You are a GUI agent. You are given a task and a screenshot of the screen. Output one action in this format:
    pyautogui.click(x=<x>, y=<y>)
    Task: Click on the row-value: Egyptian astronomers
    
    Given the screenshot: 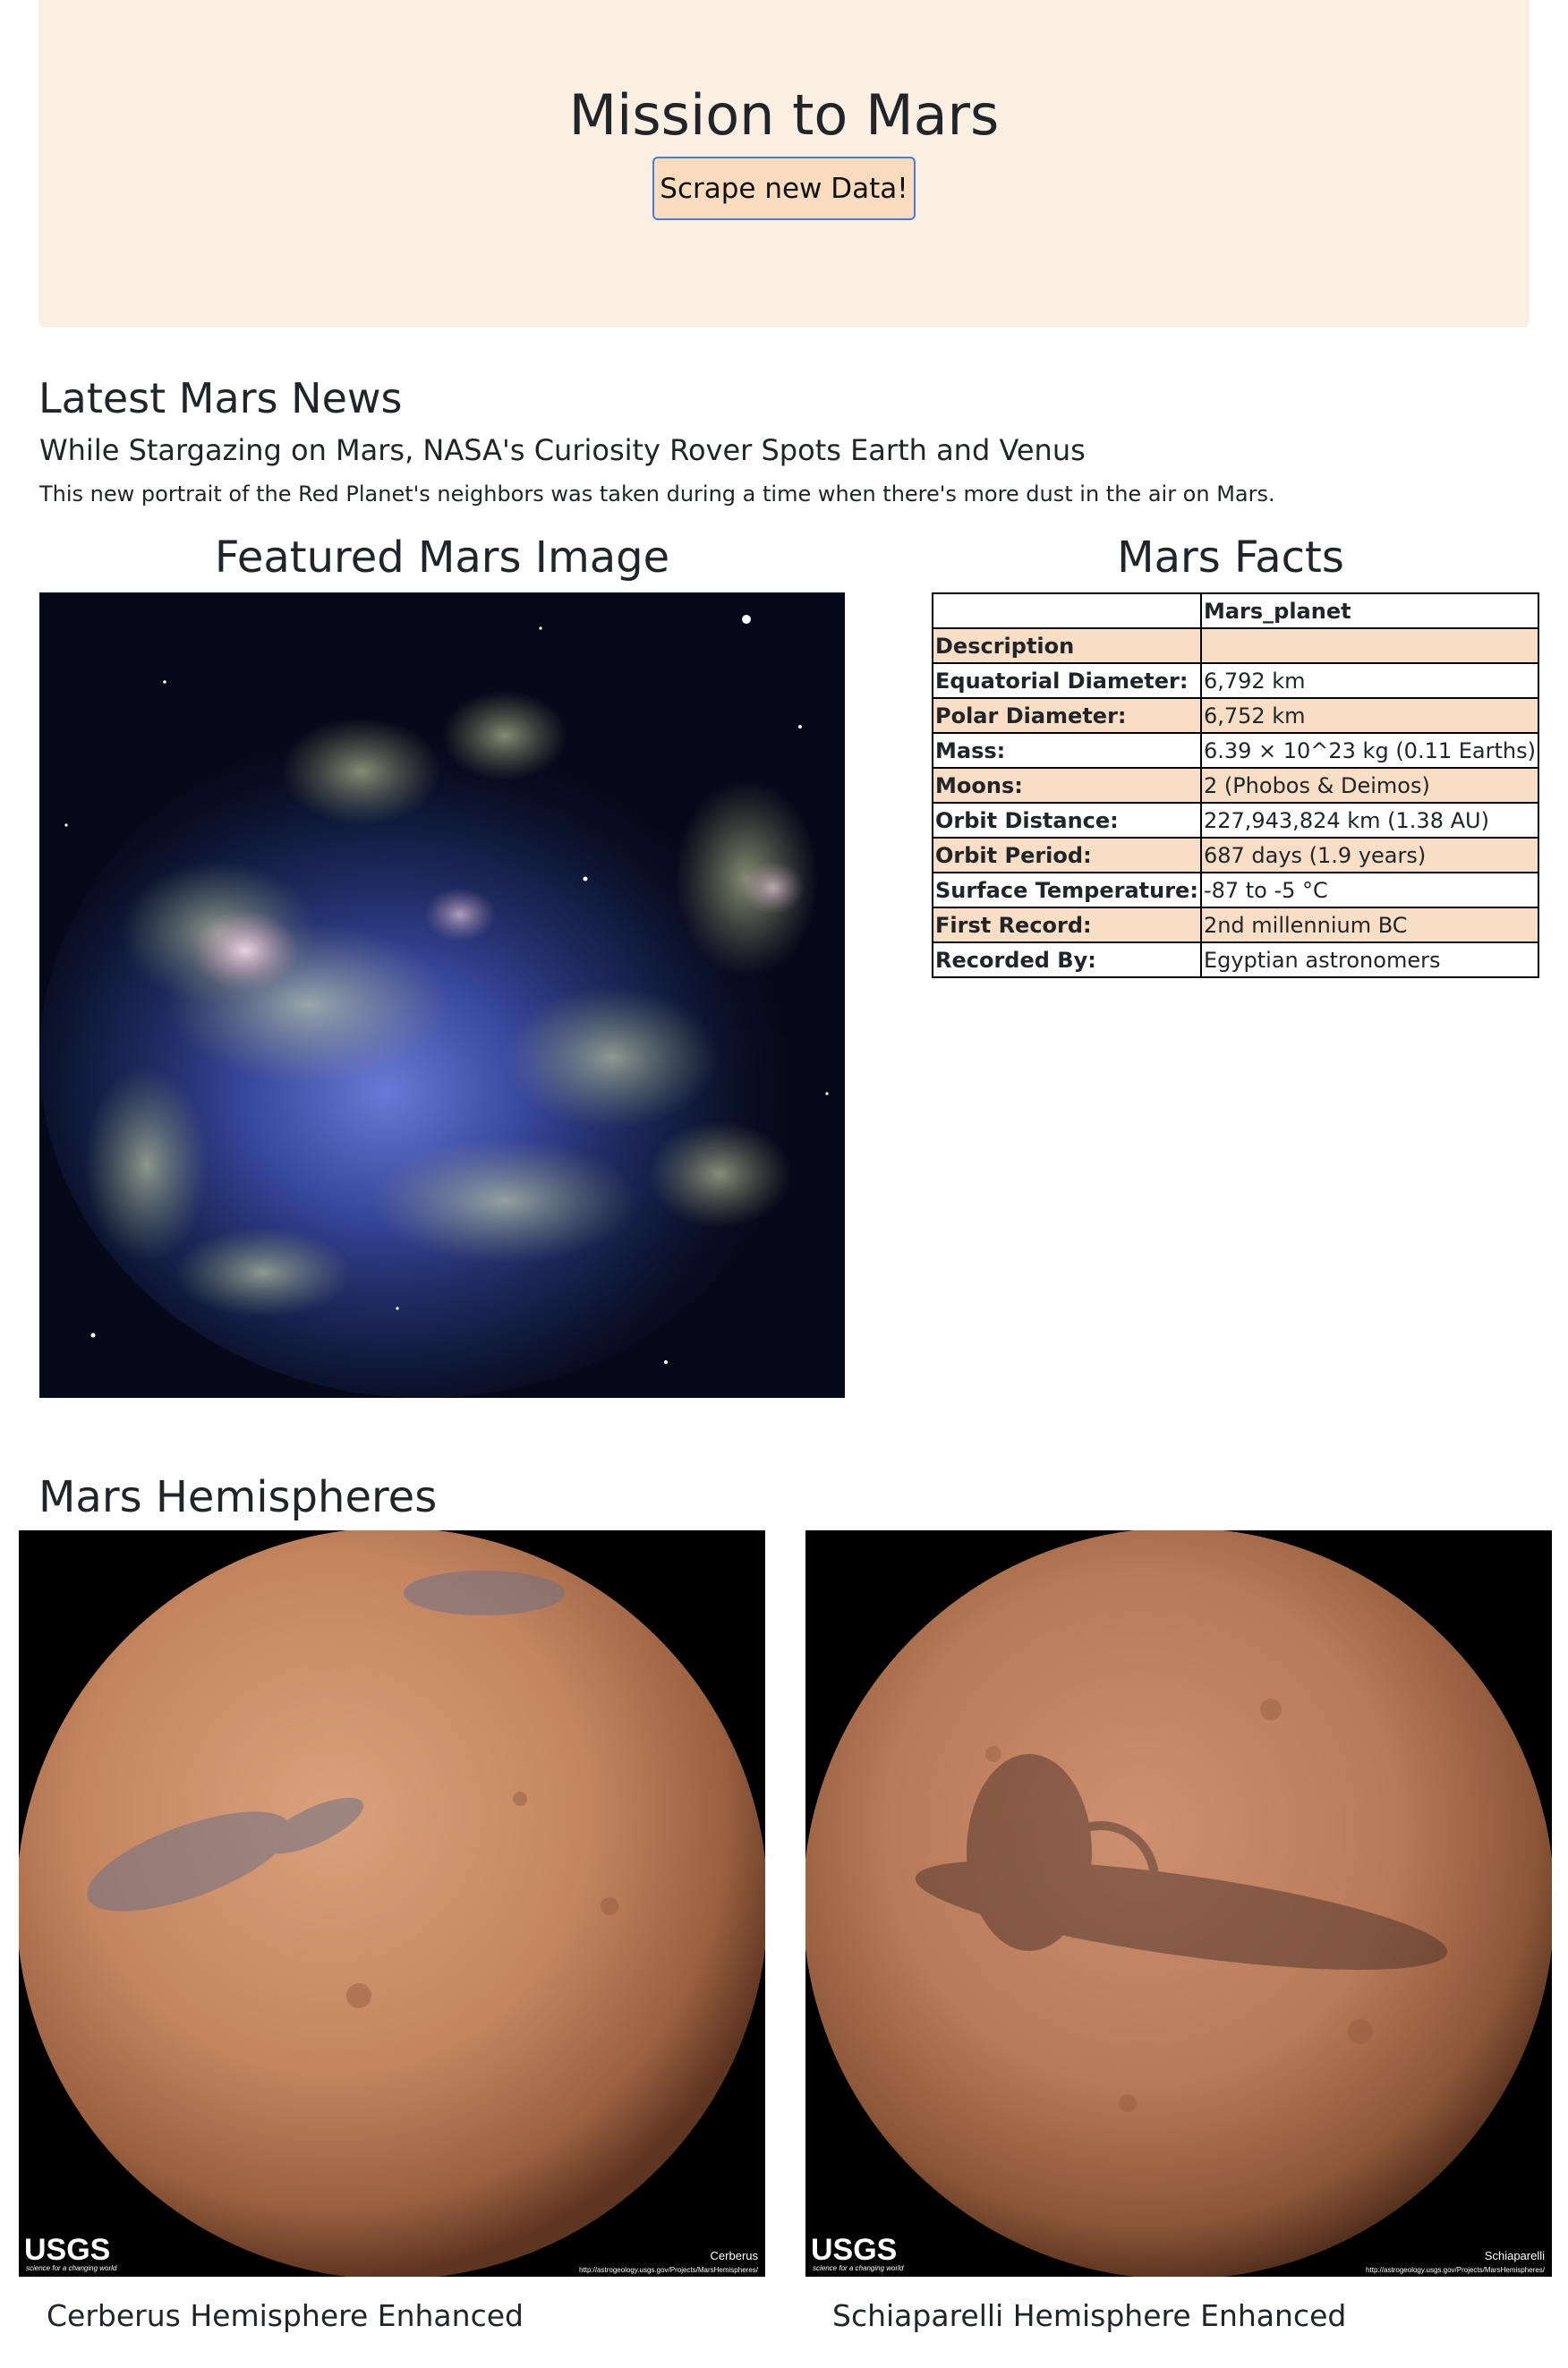 What is the action you would take?
    pyautogui.click(x=1369, y=959)
    